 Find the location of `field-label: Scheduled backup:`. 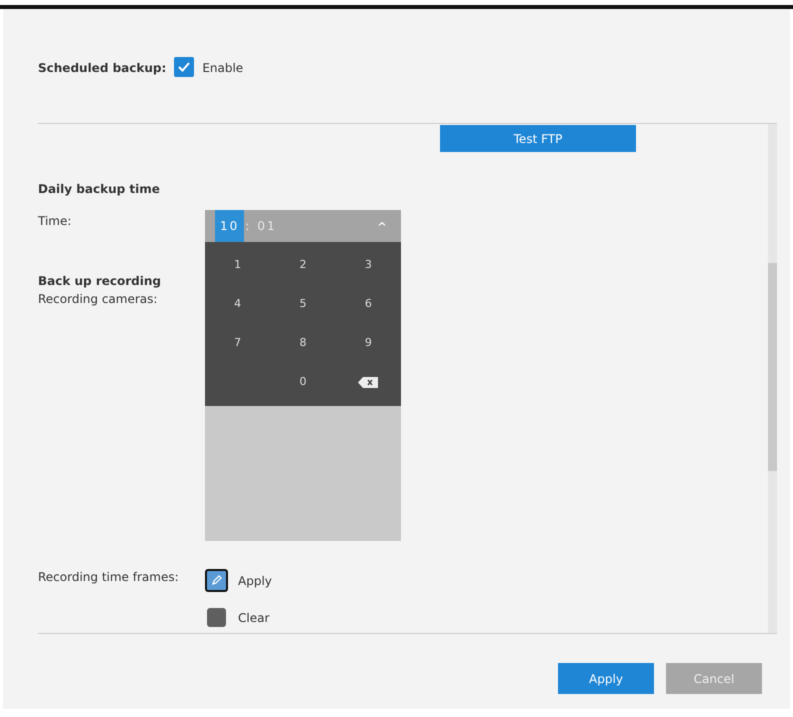

field-label: Scheduled backup: is located at coordinates (102, 68).